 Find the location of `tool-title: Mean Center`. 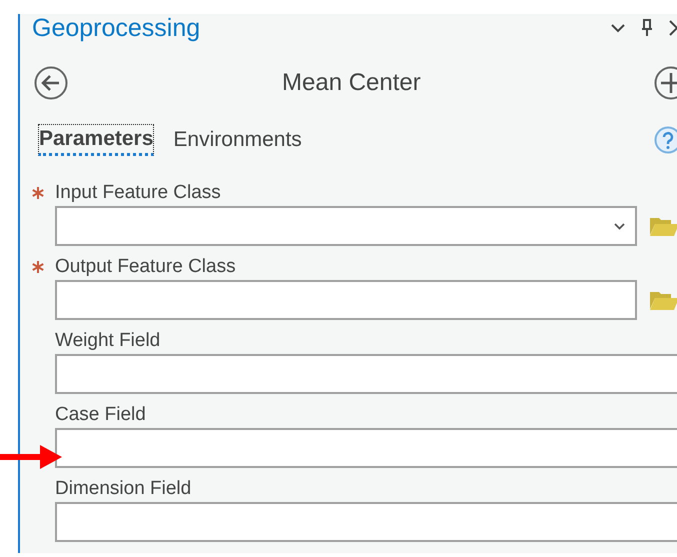

tool-title: Mean Center is located at coordinates (351, 83).